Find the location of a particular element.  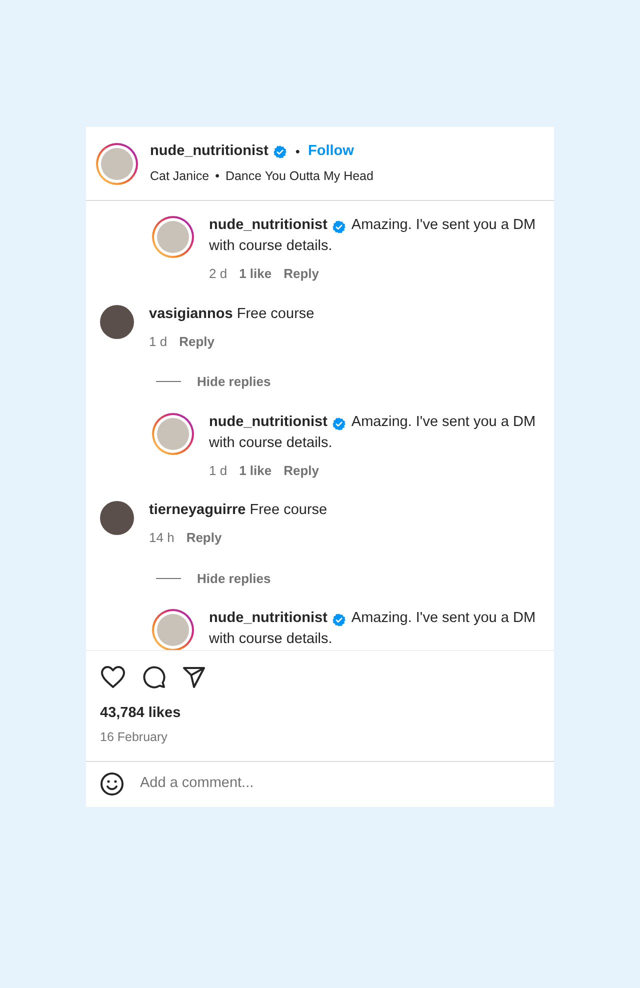

heart-icon is located at coordinates (113, 677).